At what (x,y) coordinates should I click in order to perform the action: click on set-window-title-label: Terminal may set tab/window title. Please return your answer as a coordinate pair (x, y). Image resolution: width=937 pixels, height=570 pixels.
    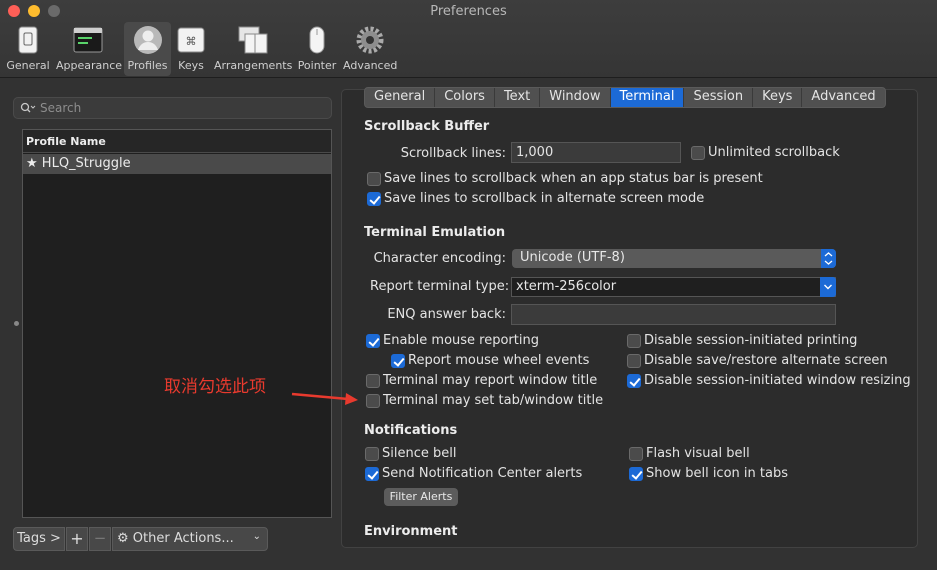
    Looking at the image, I should click on (493, 400).